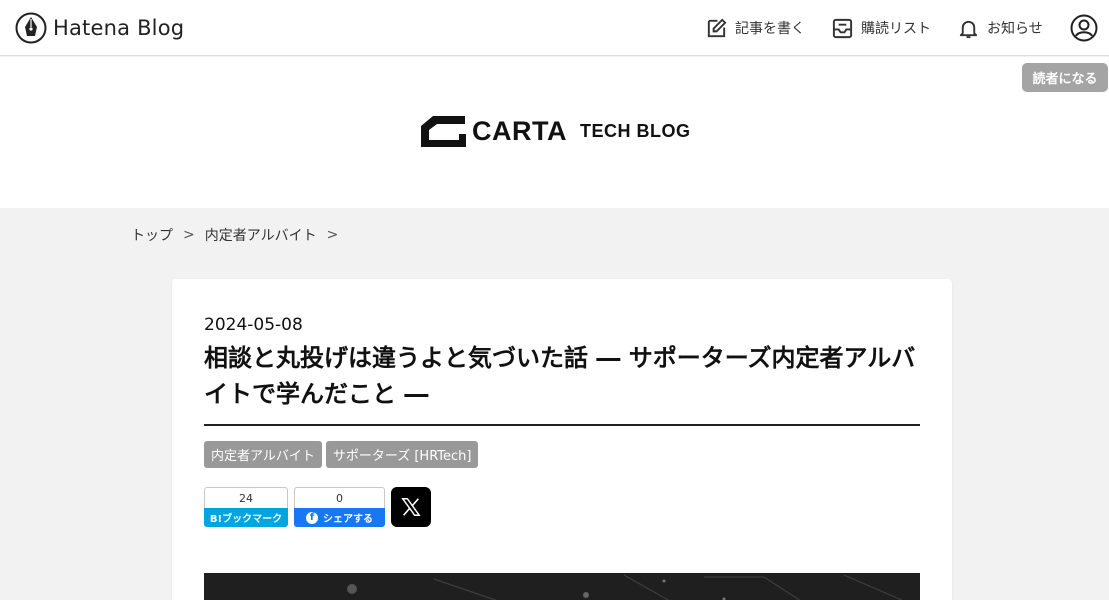  Describe the element at coordinates (842, 28) in the screenshot. I see `inbox-icon` at that location.